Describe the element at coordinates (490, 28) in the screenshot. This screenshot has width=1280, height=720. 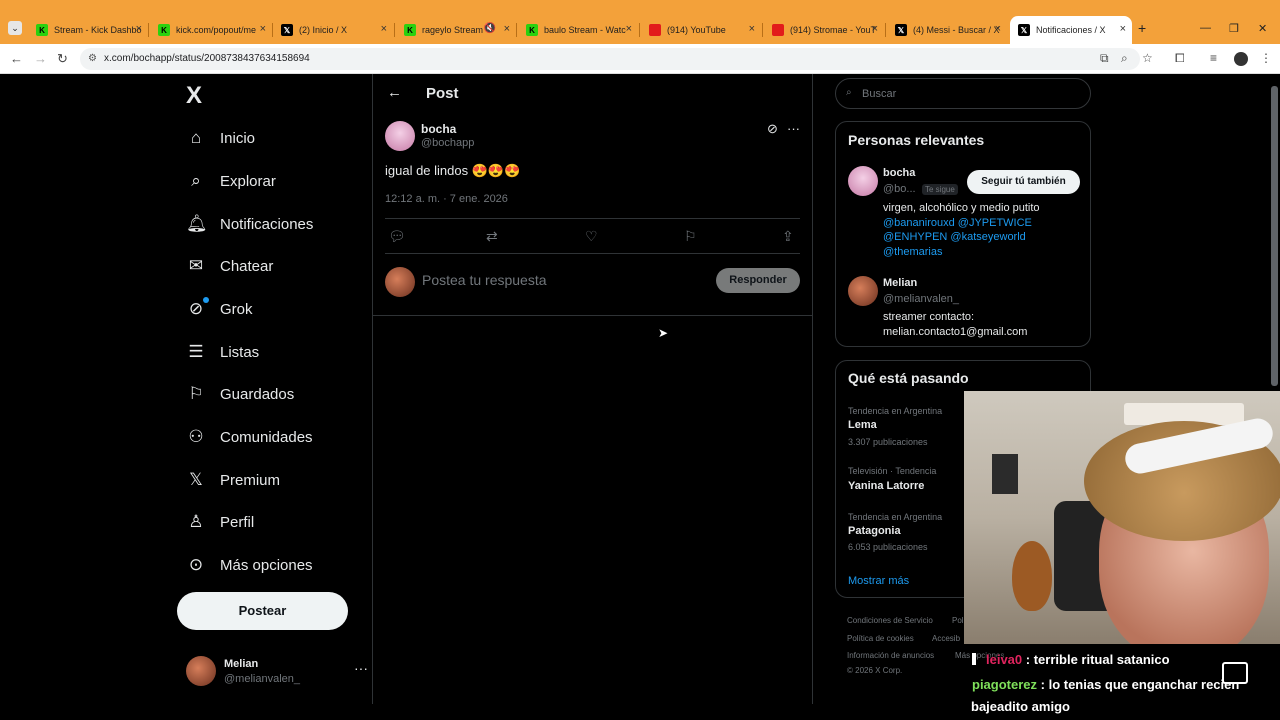
I see `mute-icon: 🔇` at that location.